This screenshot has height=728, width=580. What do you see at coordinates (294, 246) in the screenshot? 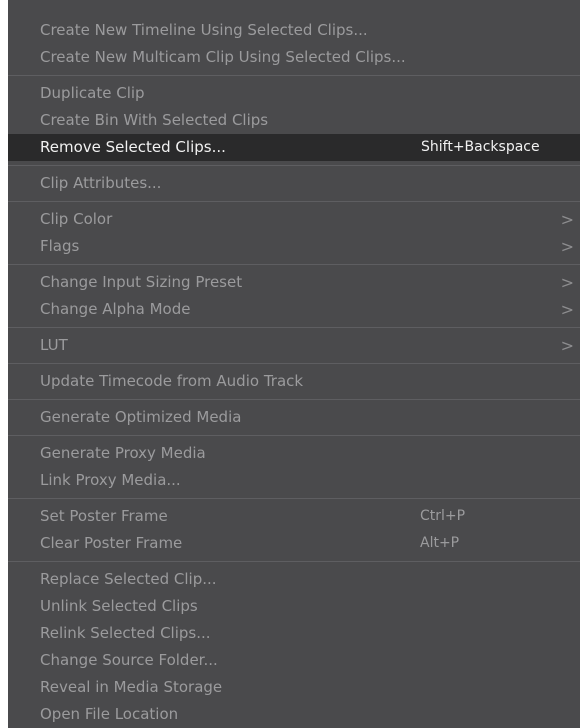
I see `menu-item-flags: Flags >` at bounding box center [294, 246].